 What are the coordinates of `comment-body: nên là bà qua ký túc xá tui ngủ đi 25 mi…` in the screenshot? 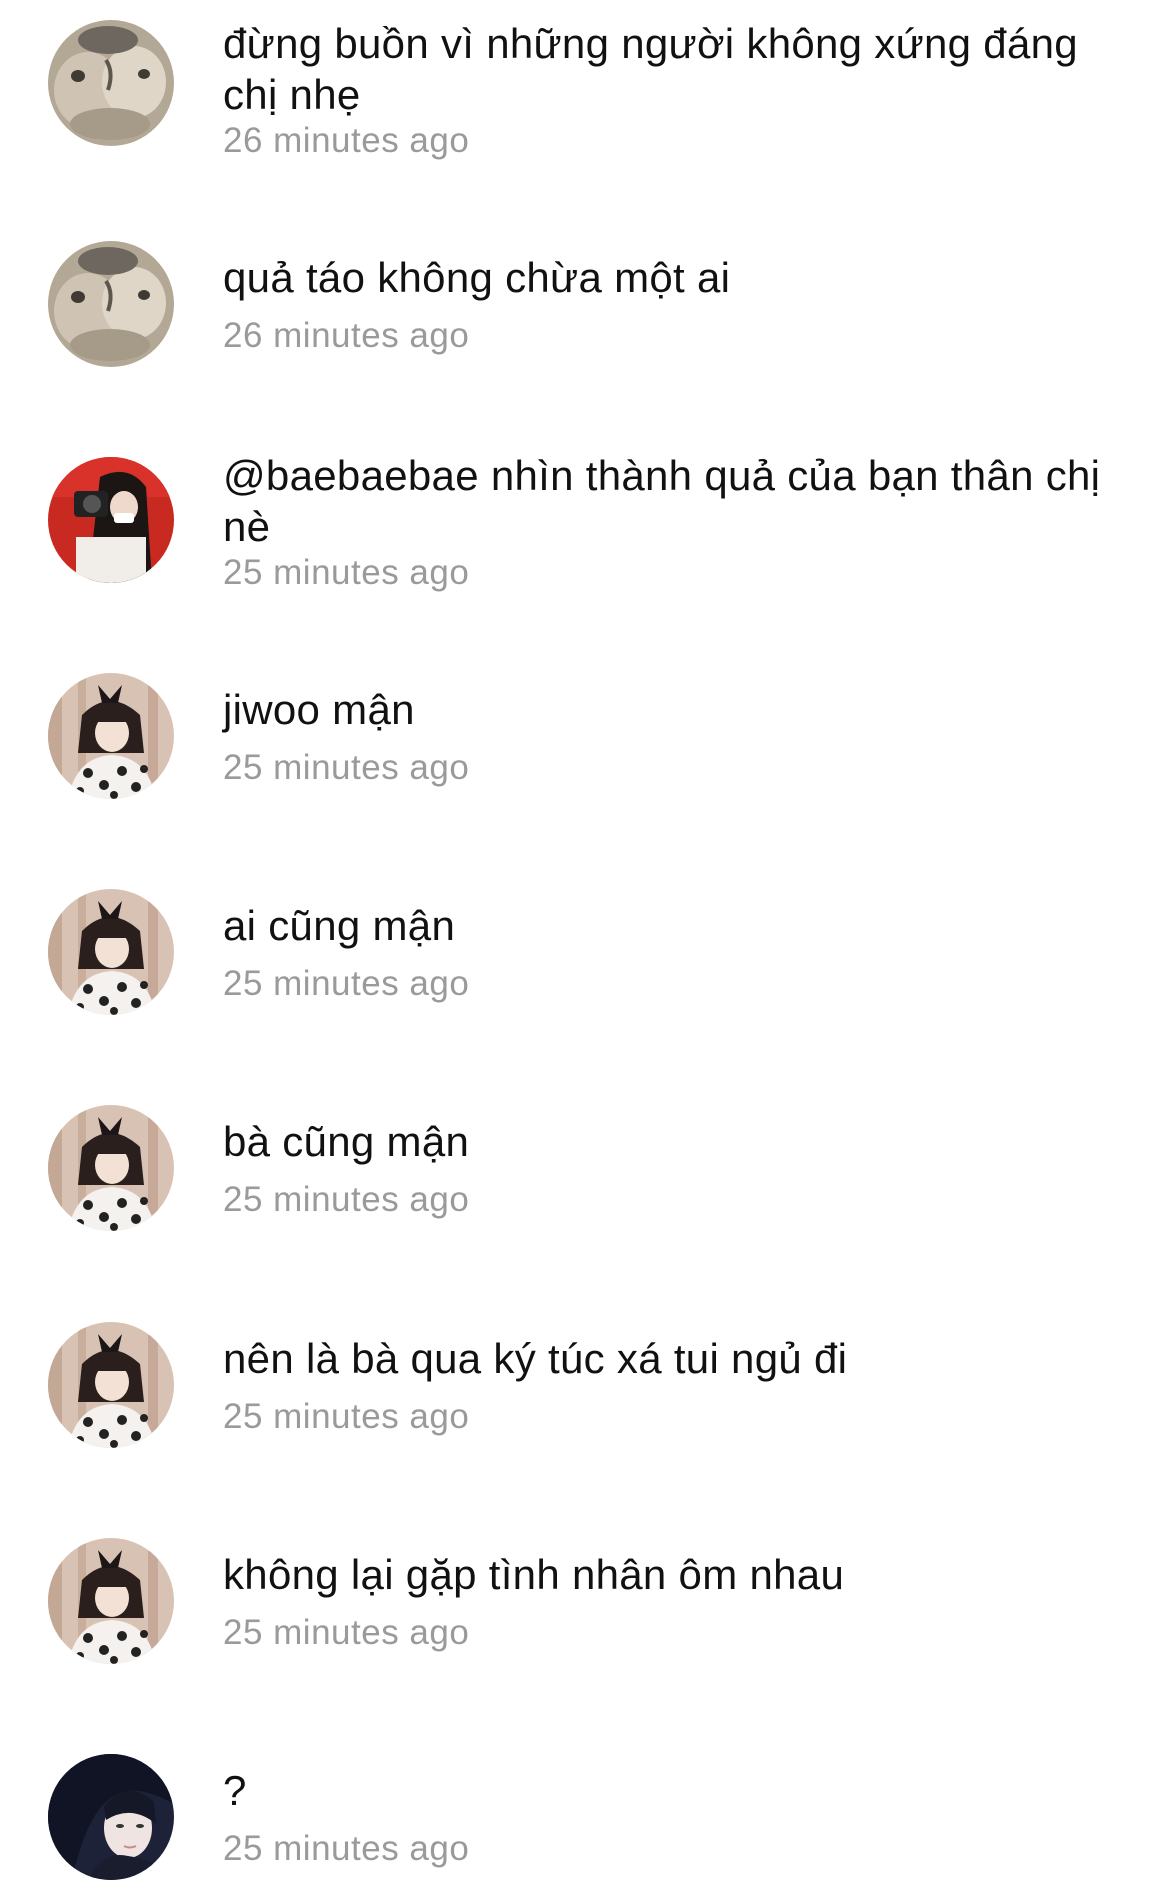 It's located at (676, 1385).